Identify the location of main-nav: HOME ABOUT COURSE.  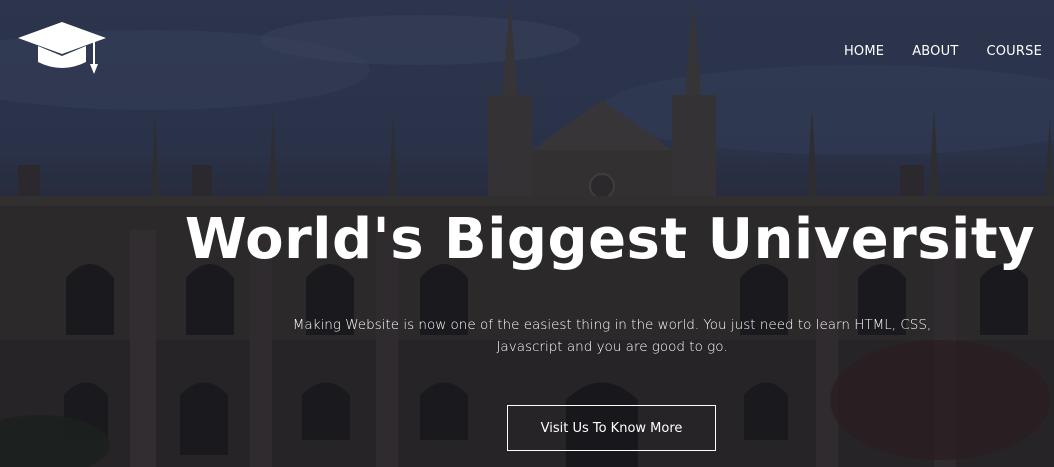
(943, 51).